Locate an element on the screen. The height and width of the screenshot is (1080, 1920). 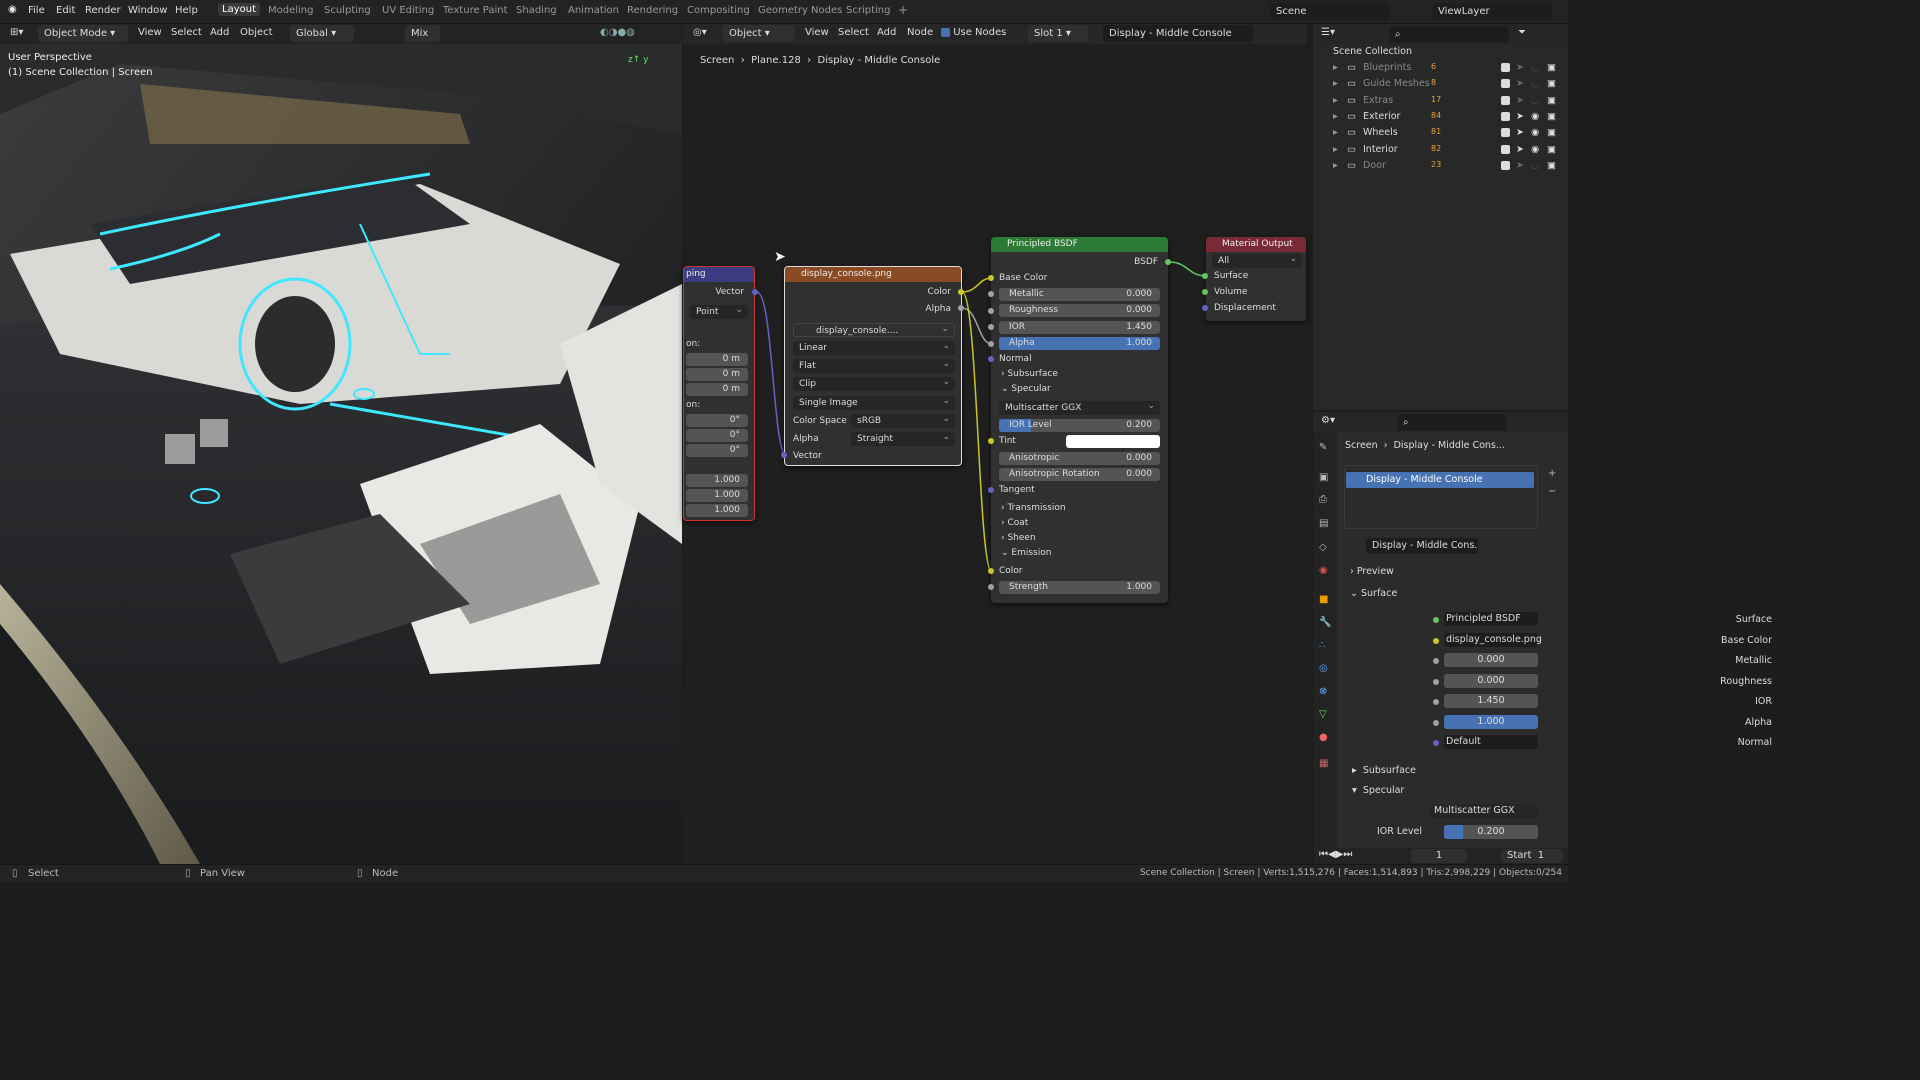
base-color-socket is located at coordinates (991, 278).